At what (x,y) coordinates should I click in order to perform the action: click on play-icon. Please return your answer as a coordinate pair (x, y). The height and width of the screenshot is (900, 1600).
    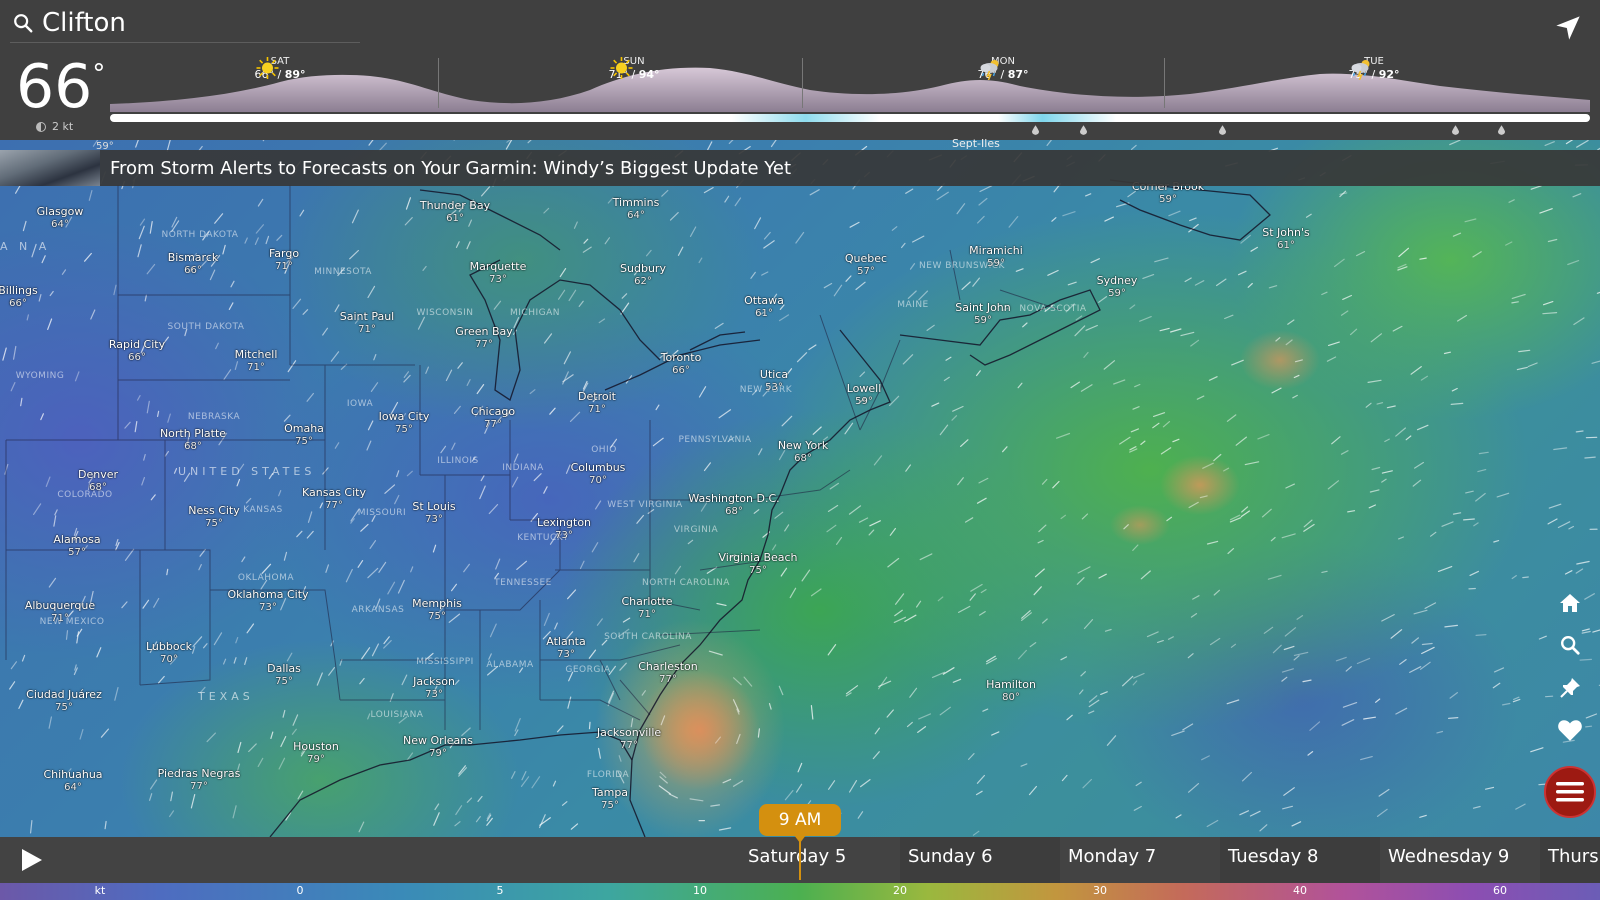
    Looking at the image, I should click on (31, 860).